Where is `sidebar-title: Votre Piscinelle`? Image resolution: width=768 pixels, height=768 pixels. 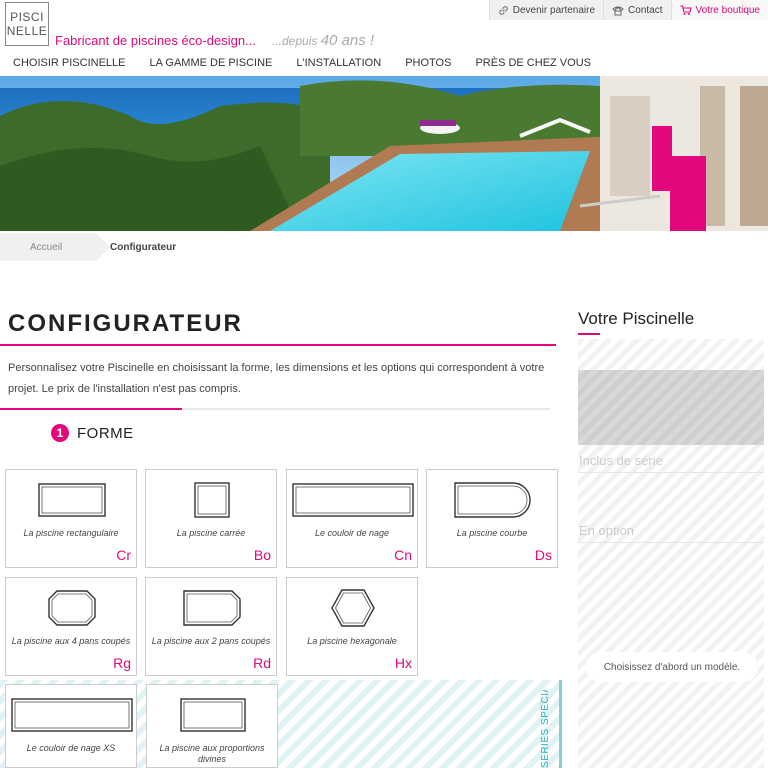 sidebar-title: Votre Piscinelle is located at coordinates (636, 318).